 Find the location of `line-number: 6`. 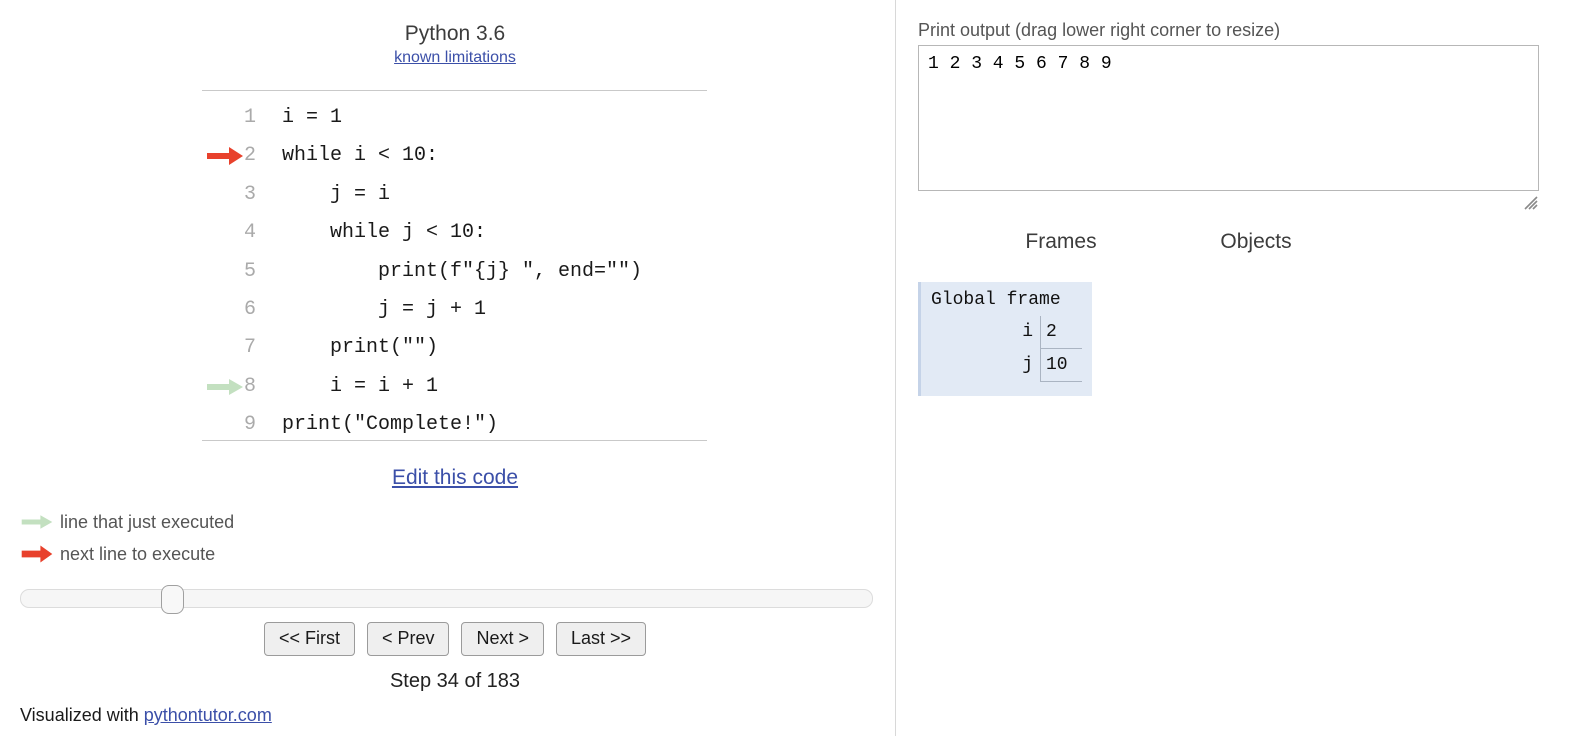

line-number: 6 is located at coordinates (249, 309).